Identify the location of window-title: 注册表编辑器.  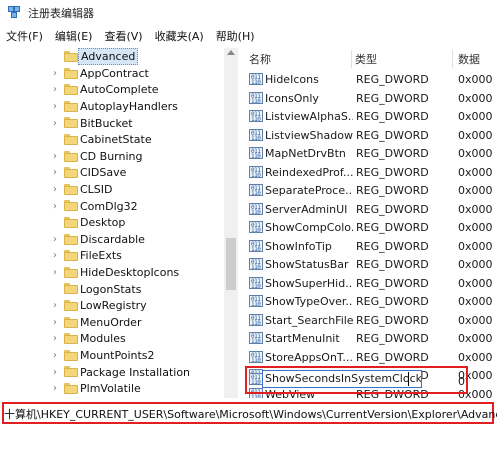
(61, 13).